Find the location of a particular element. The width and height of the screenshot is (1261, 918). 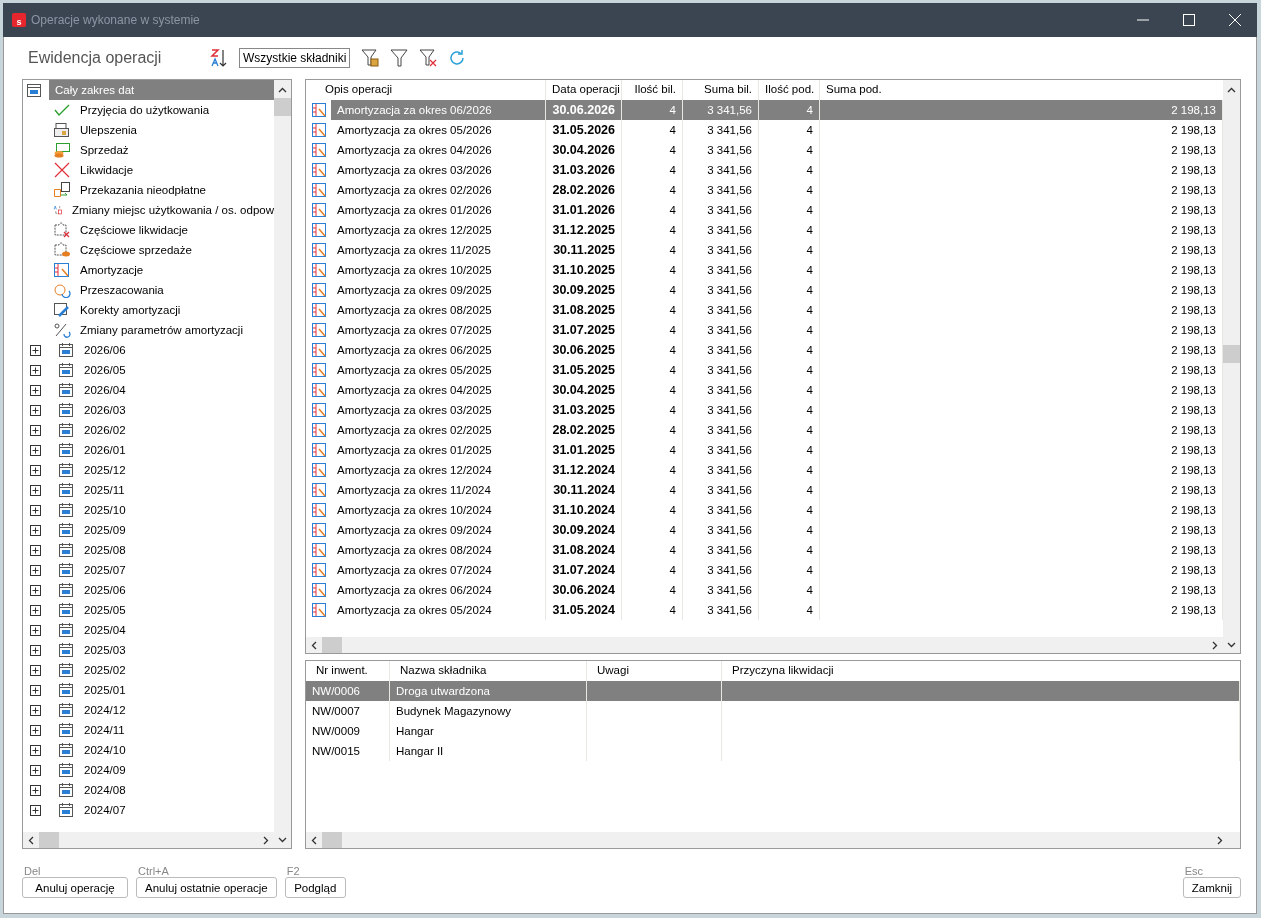

tree-item: Zmiany parametrów amortyzacji is located at coordinates (161, 330).